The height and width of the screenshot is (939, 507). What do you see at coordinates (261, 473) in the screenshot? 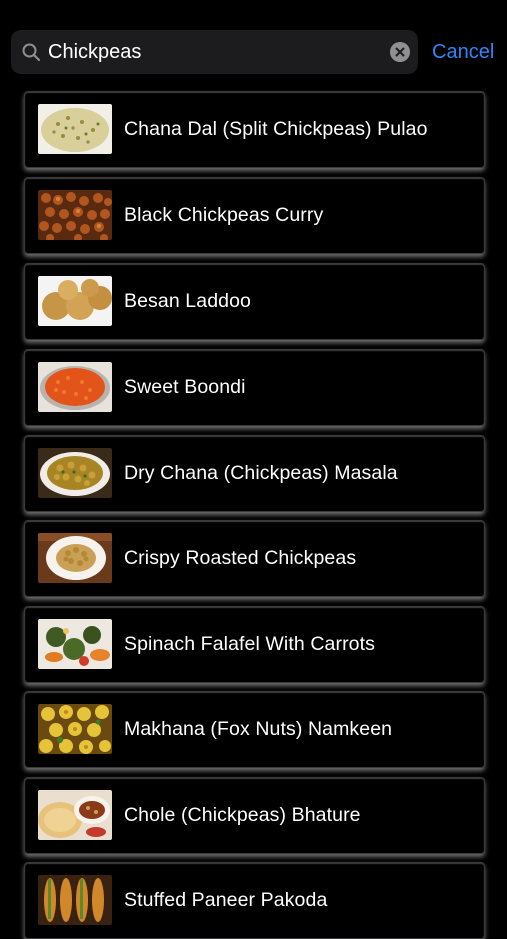
I see `recipe-title: Dry Chana (Chickpeas) Masala` at bounding box center [261, 473].